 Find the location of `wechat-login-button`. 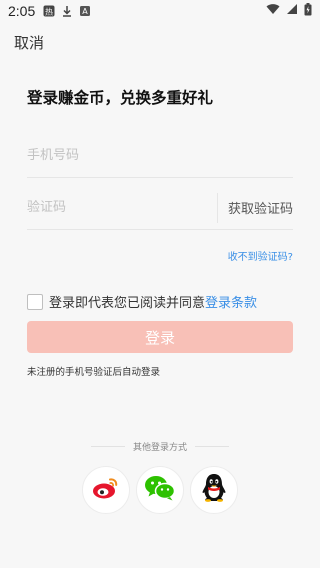

wechat-login-button is located at coordinates (160, 490).